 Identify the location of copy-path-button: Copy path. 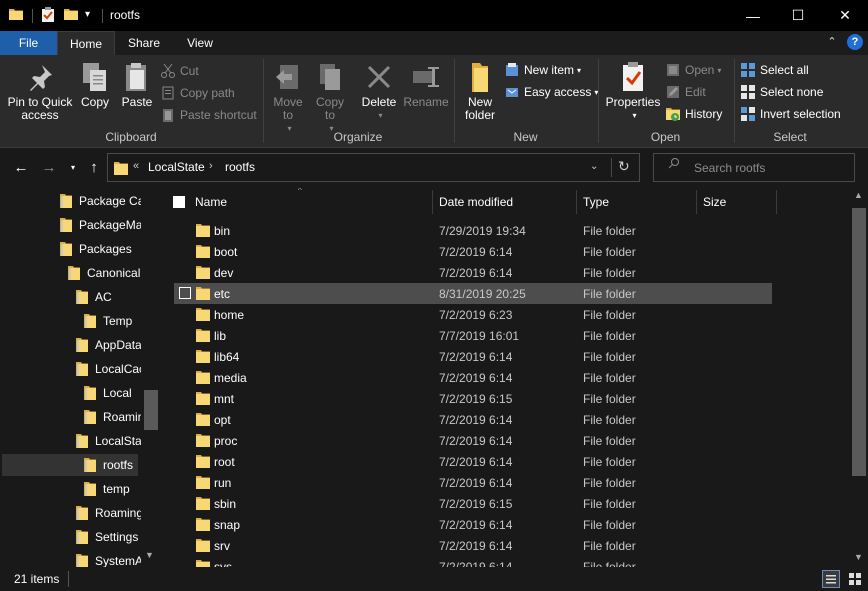
(197, 93).